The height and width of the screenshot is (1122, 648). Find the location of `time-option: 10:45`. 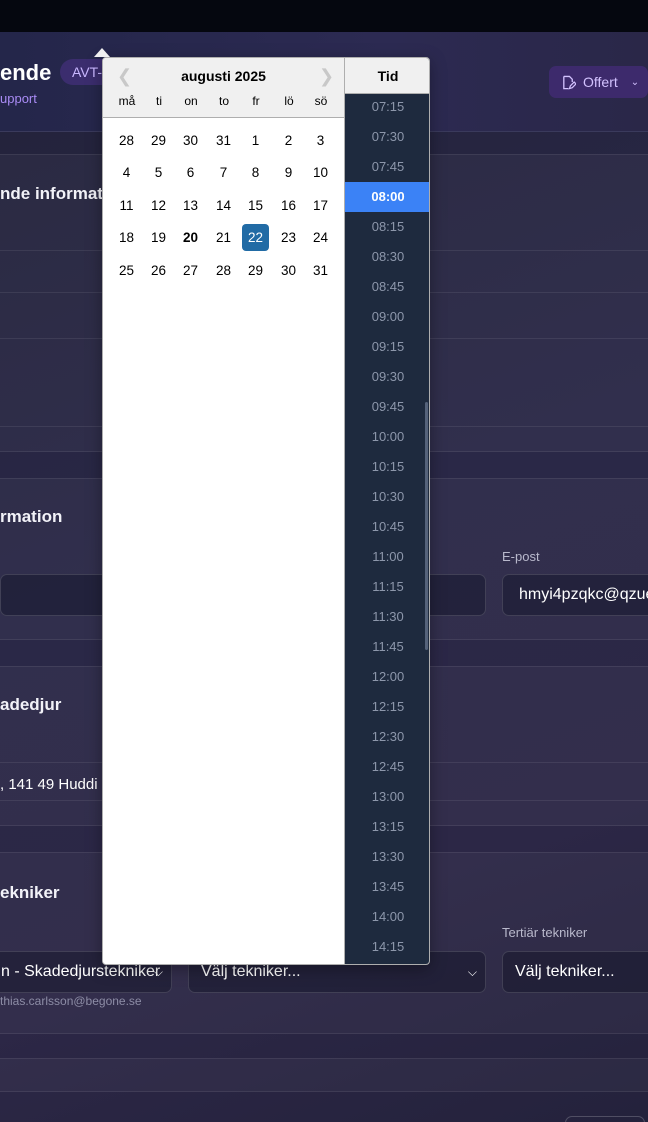

time-option: 10:45 is located at coordinates (387, 527).